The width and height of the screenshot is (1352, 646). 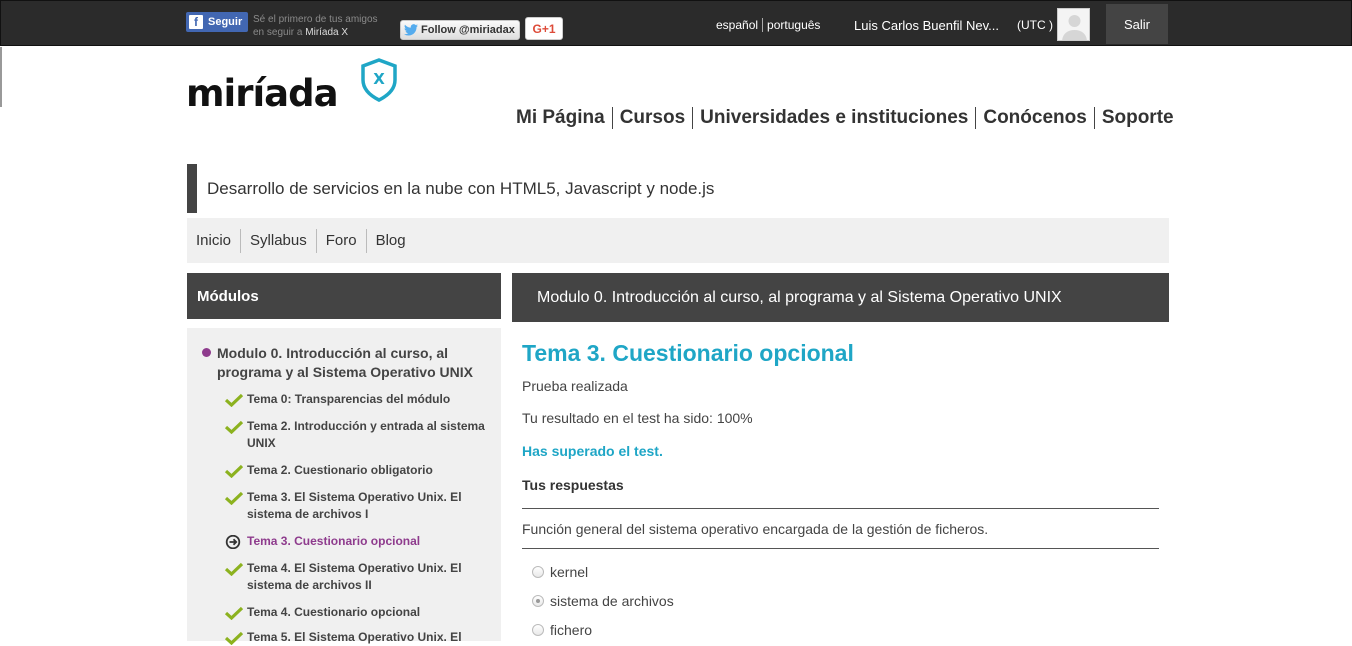 I want to click on lesson-item: Tema 2. Cuestionario obligatorio, so click(x=355, y=470).